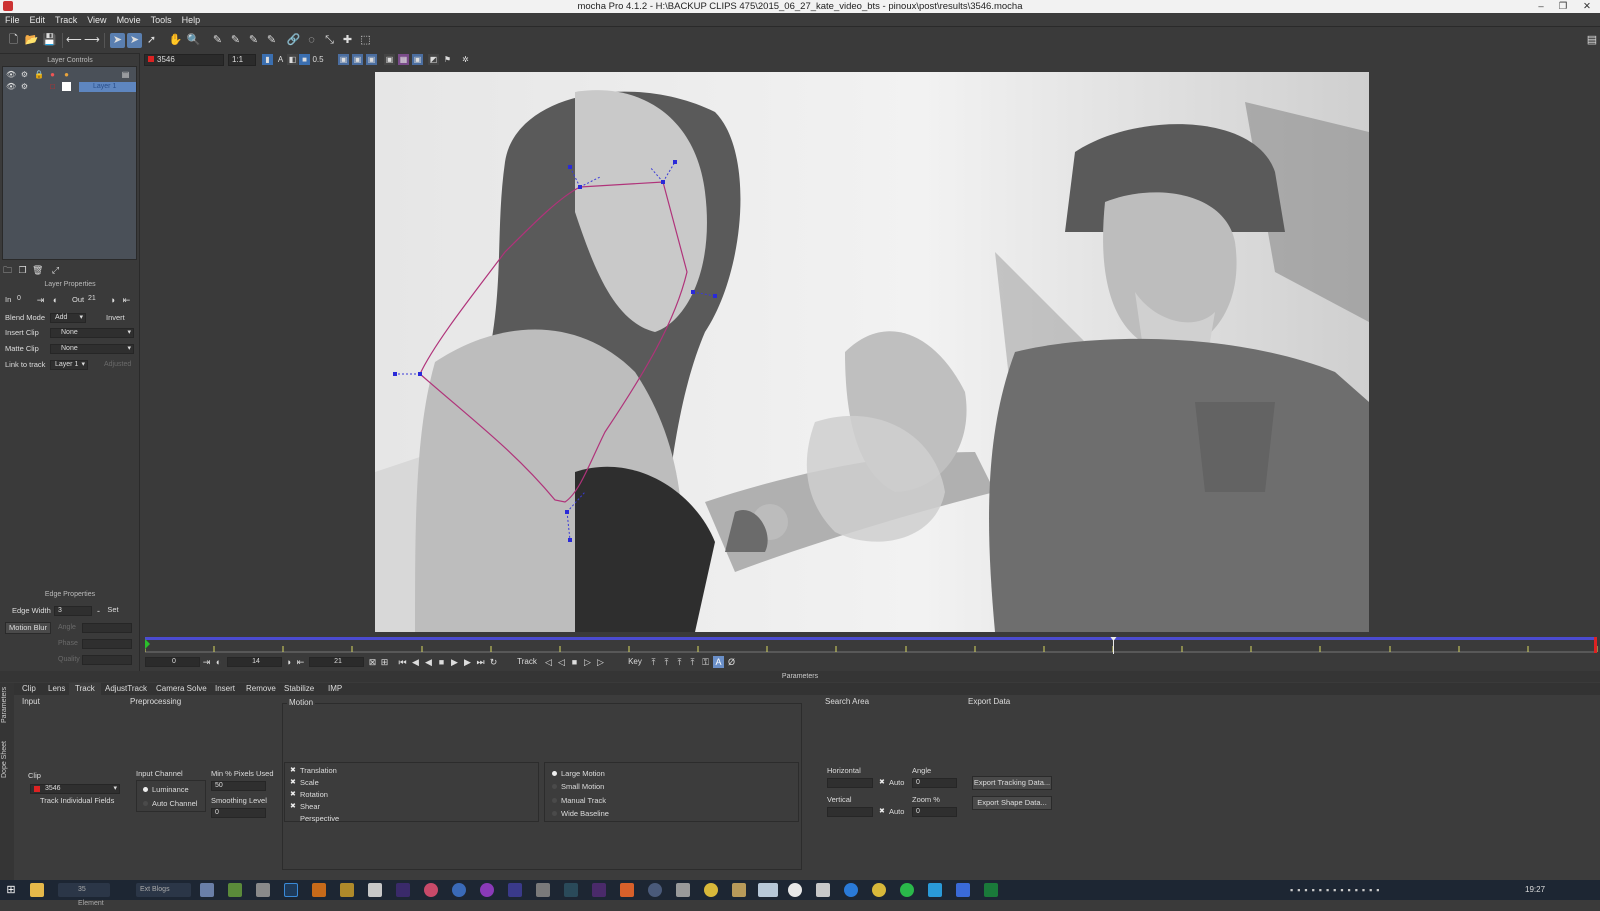 The height and width of the screenshot is (911, 1600). Describe the element at coordinates (891, 782) in the screenshot. I see `horizontal-auto-checkbox: Auto` at that location.